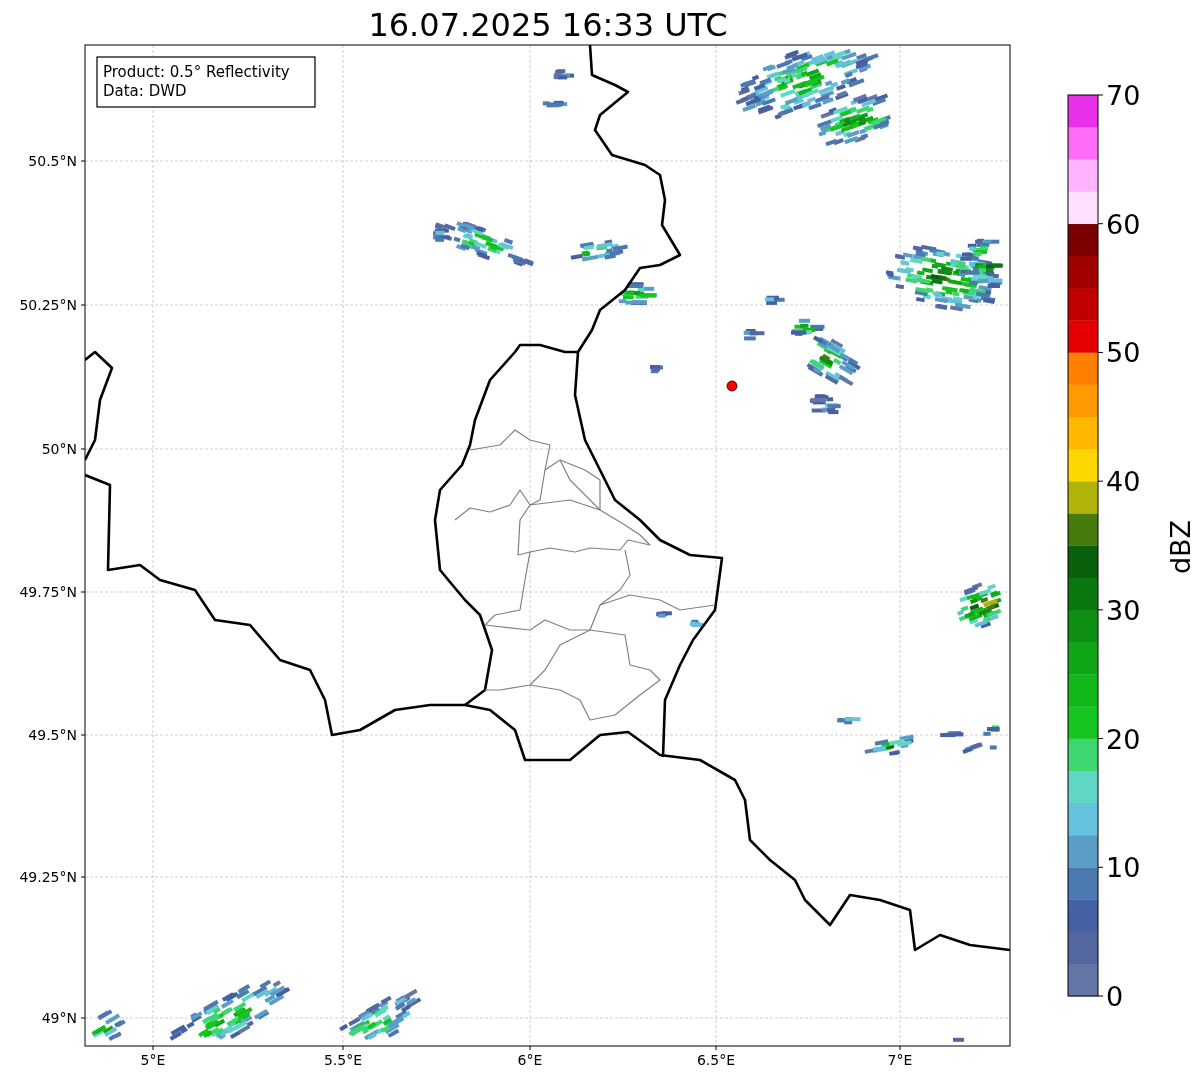 The image size is (1202, 1081). Describe the element at coordinates (1123, 224) in the screenshot. I see `colorbar-tick-label: 60` at that location.